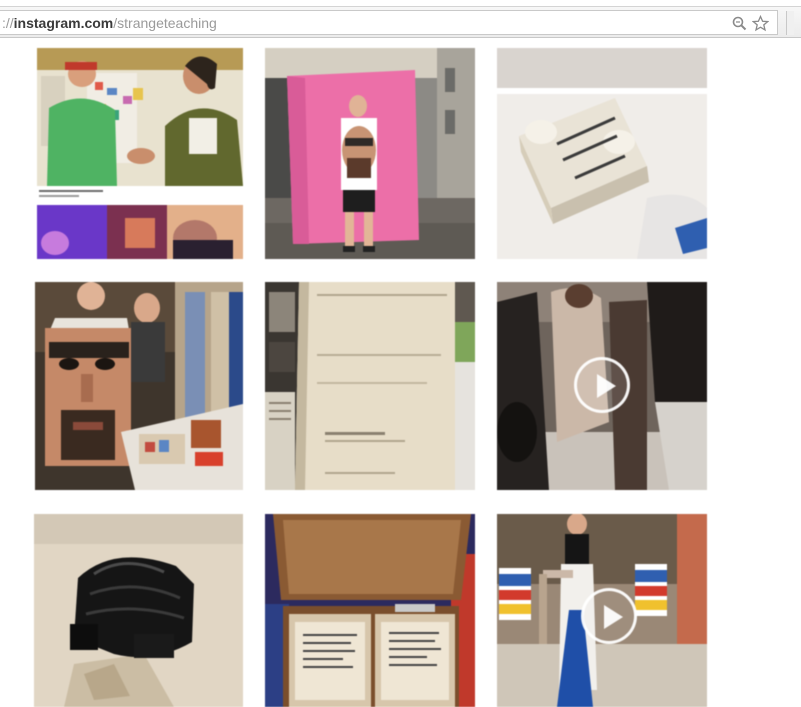 Image resolution: width=801 pixels, height=707 pixels. What do you see at coordinates (8, 23) in the screenshot?
I see `url-prefix: ://` at bounding box center [8, 23].